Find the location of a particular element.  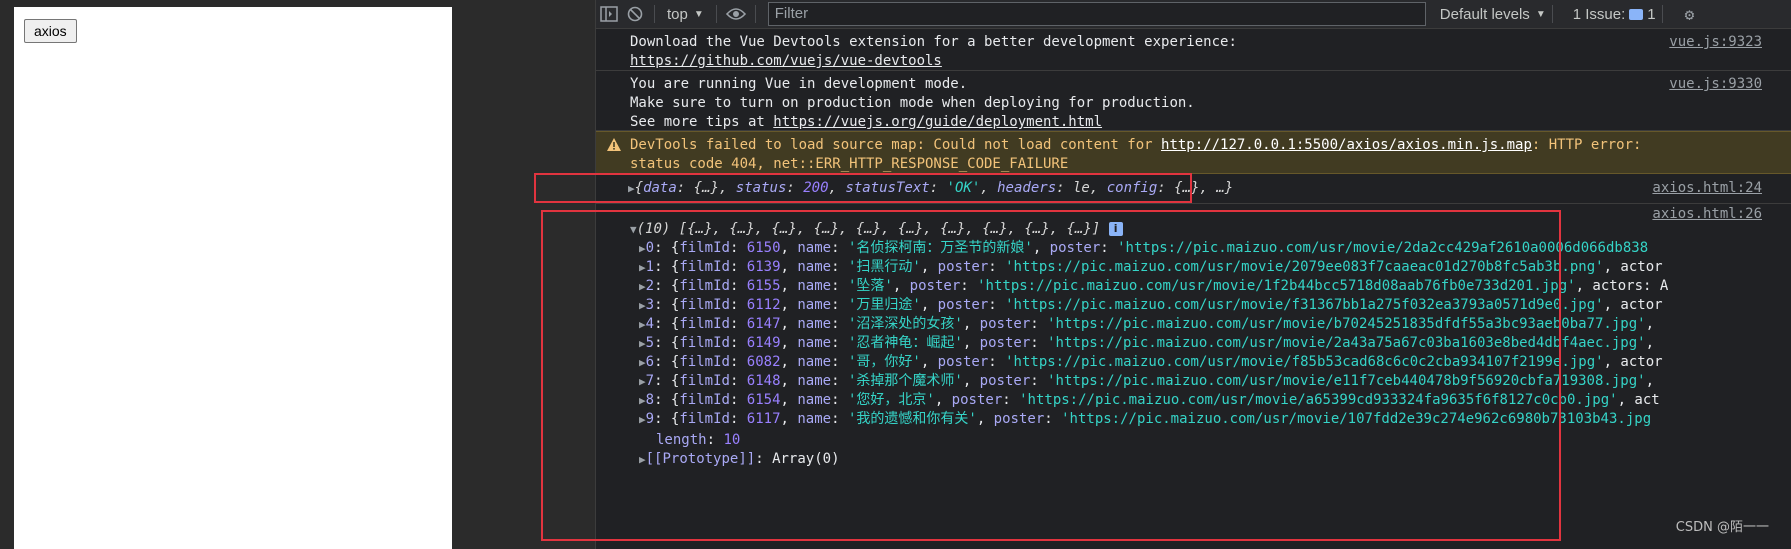

sidebar-toggle-icon is located at coordinates (609, 14).